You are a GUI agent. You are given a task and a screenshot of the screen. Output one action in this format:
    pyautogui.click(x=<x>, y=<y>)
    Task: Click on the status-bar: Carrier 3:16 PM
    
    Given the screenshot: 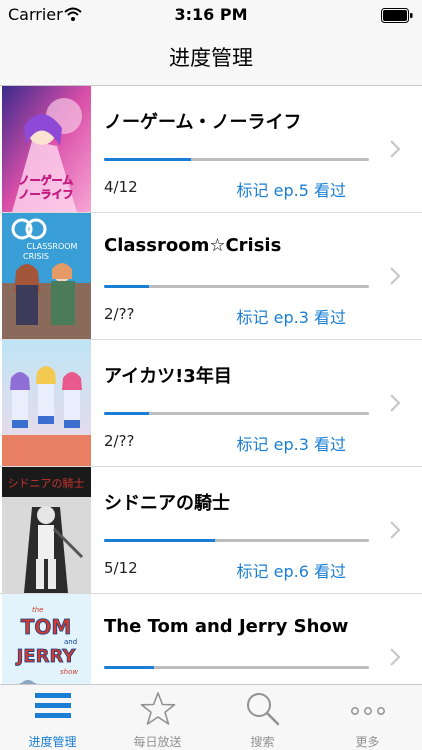 What is the action you would take?
    pyautogui.click(x=211, y=15)
    